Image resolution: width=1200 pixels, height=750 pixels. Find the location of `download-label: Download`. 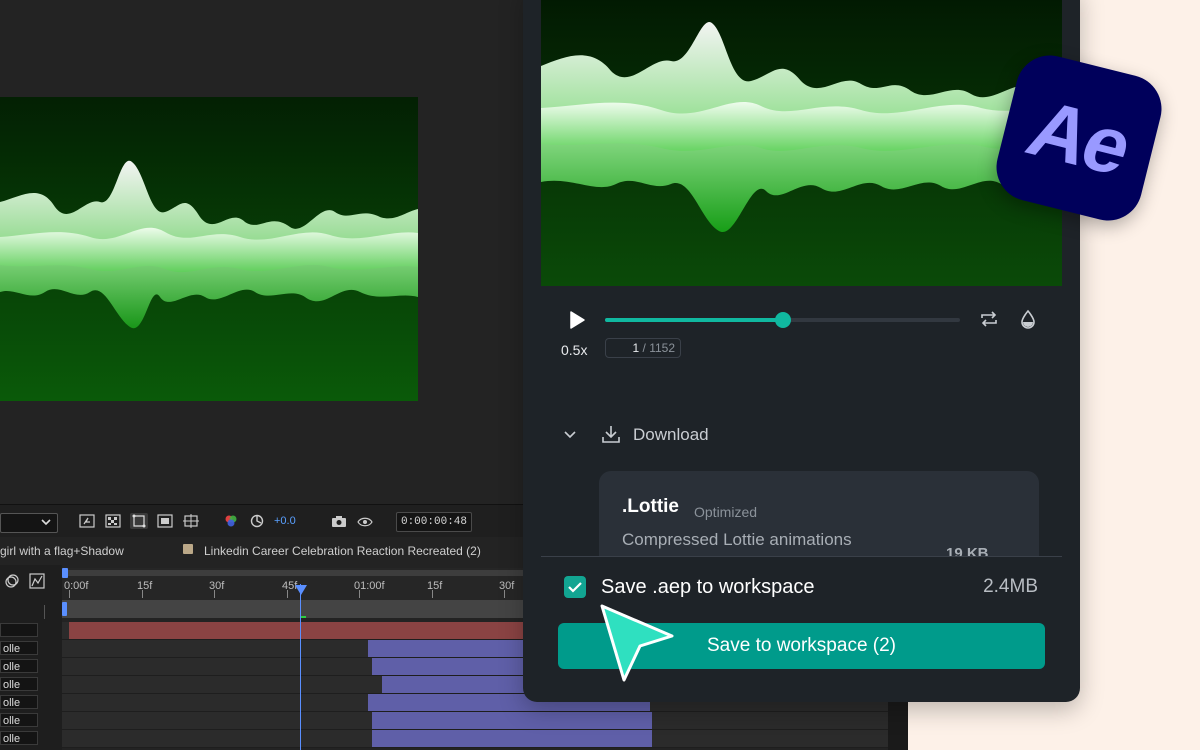

download-label: Download is located at coordinates (671, 434).